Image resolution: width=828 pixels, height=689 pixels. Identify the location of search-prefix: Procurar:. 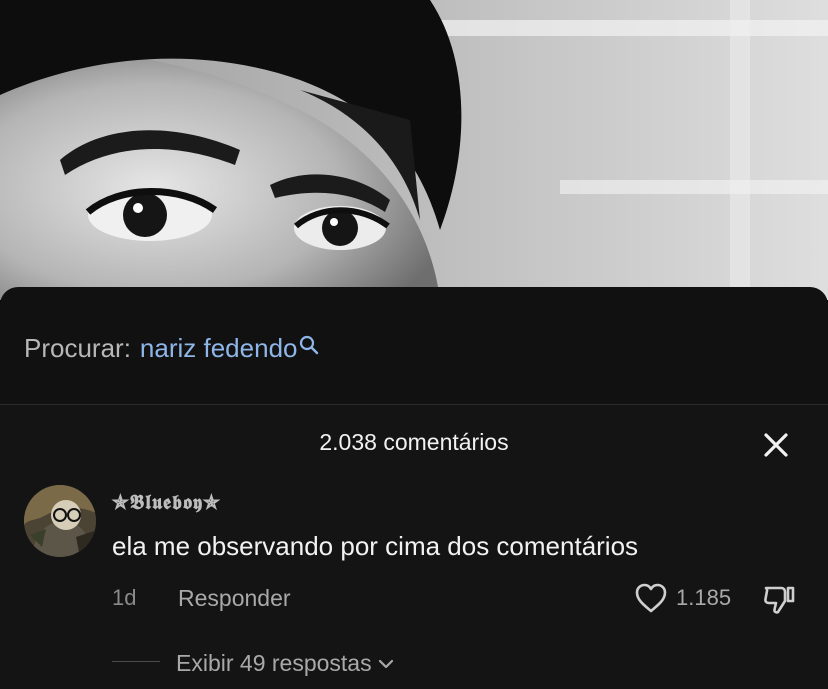
(77, 347).